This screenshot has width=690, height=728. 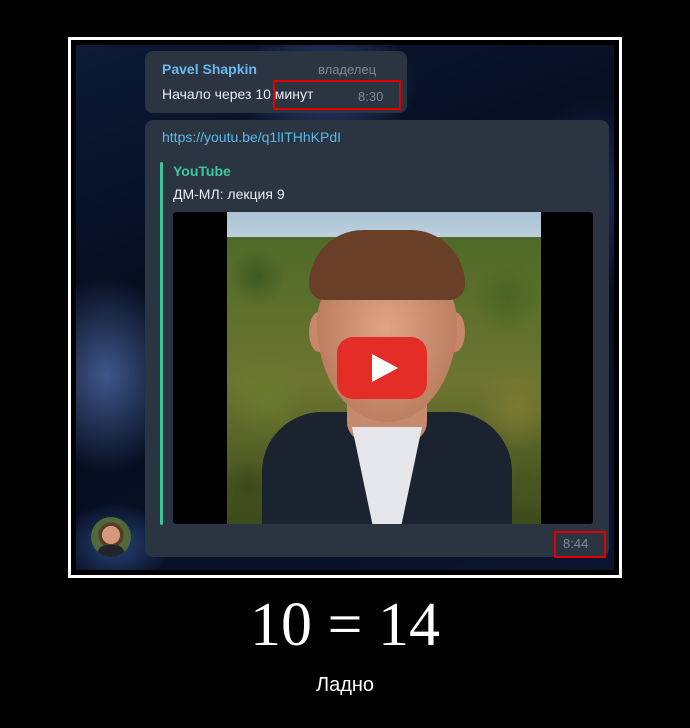 I want to click on link-preview-site: YouTube, so click(x=202, y=171).